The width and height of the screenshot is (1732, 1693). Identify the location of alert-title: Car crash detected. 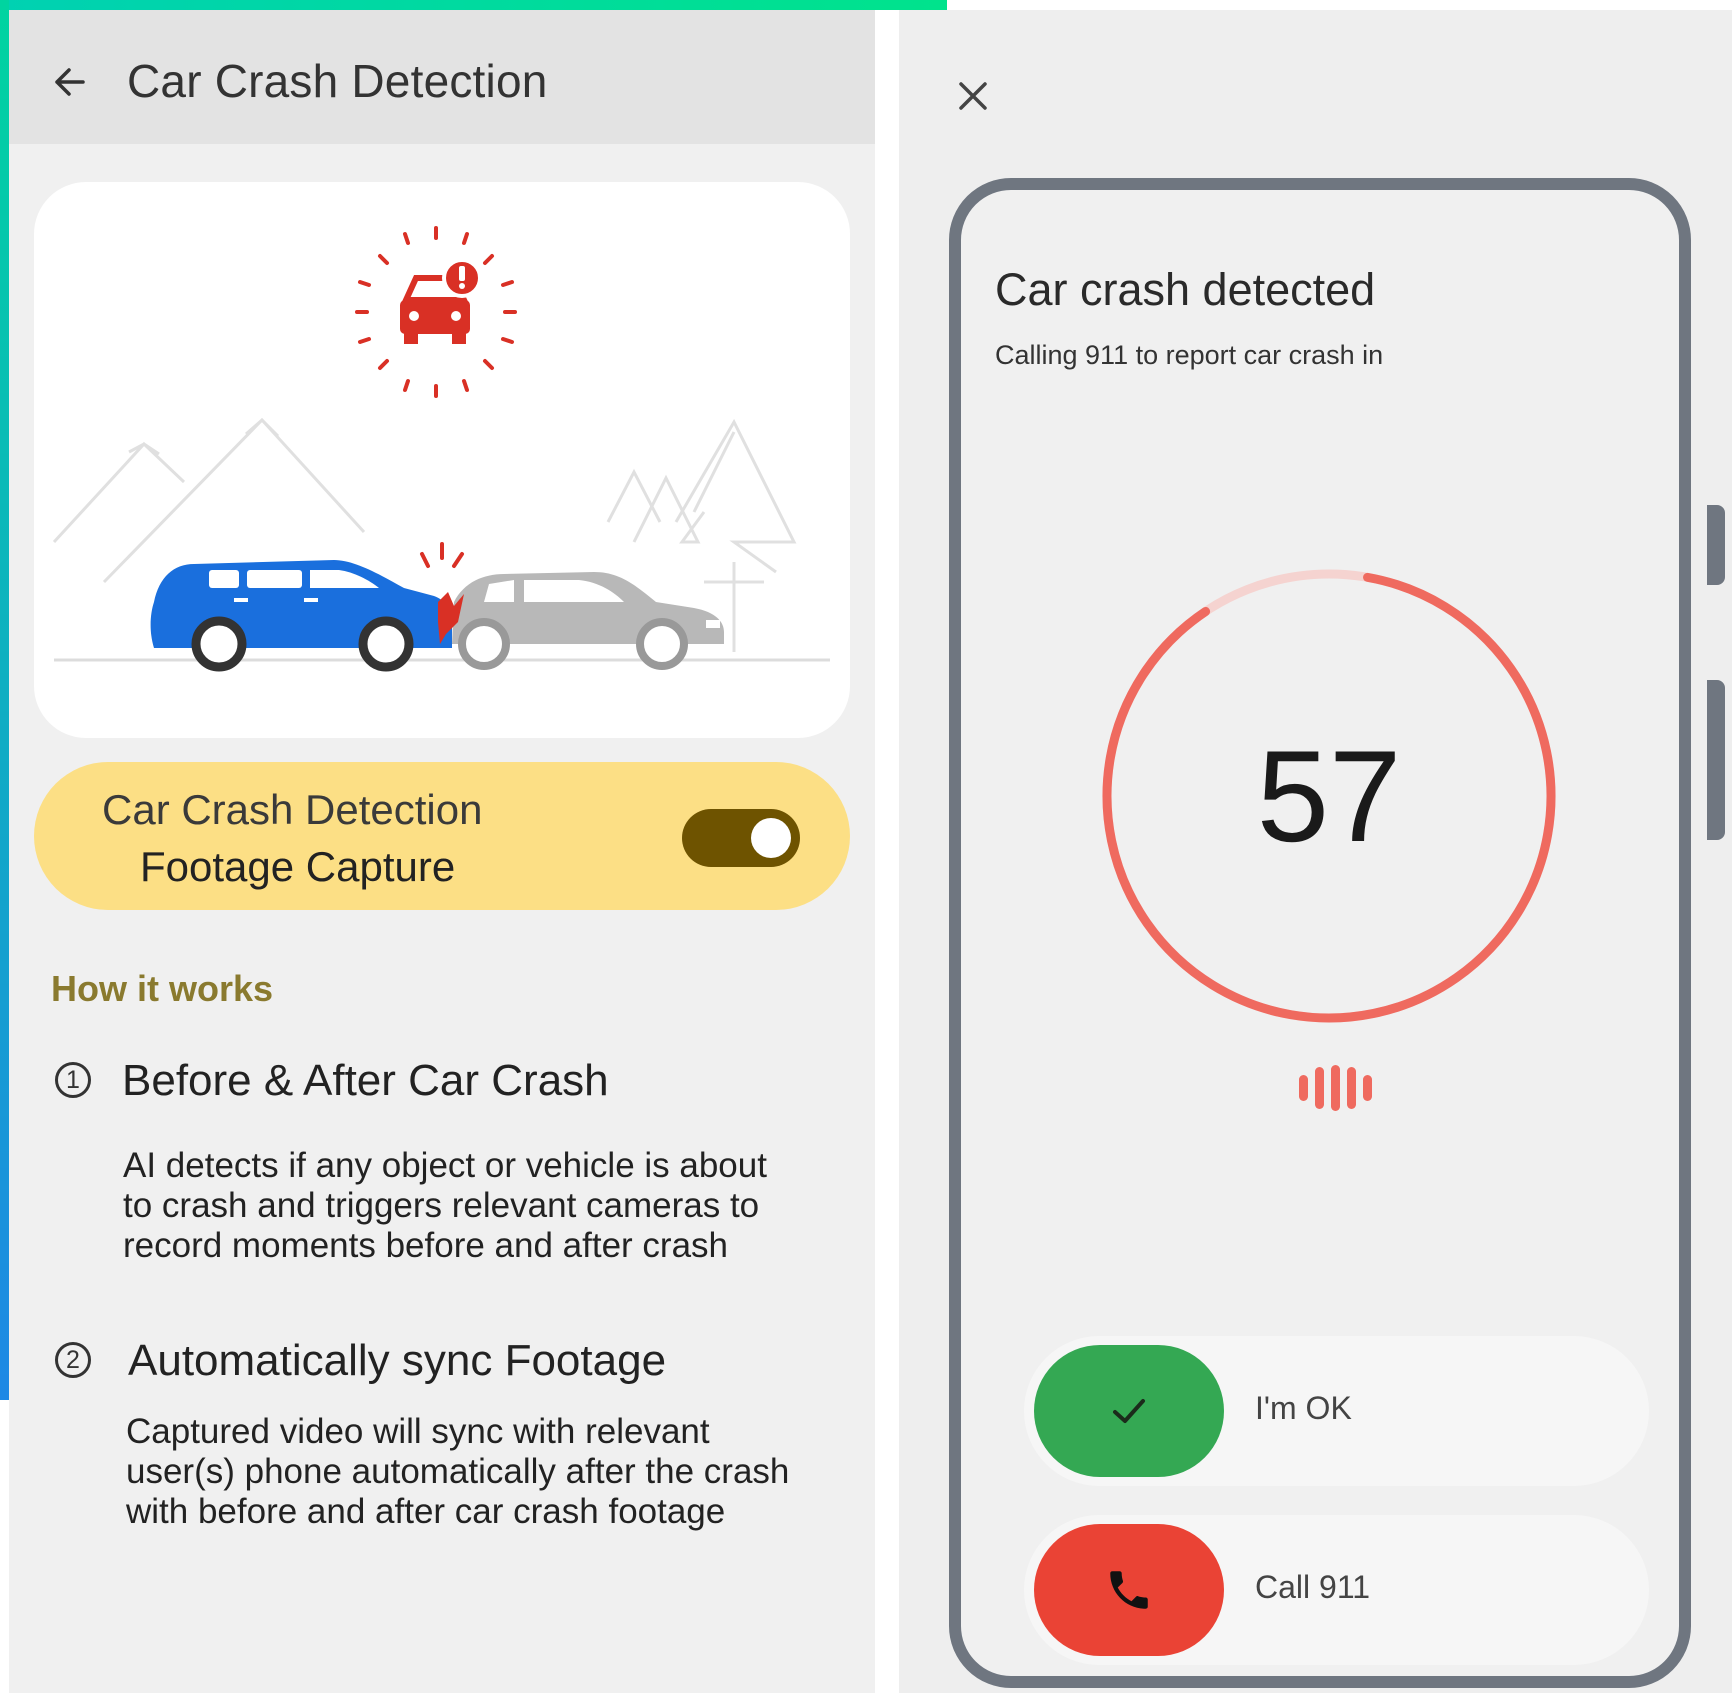
(1185, 289).